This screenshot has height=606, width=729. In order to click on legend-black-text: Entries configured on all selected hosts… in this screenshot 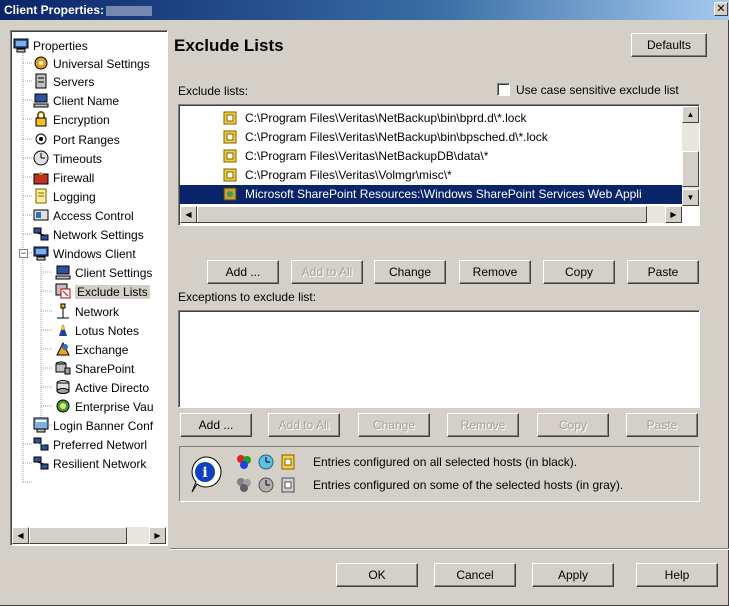, I will do `click(445, 462)`.